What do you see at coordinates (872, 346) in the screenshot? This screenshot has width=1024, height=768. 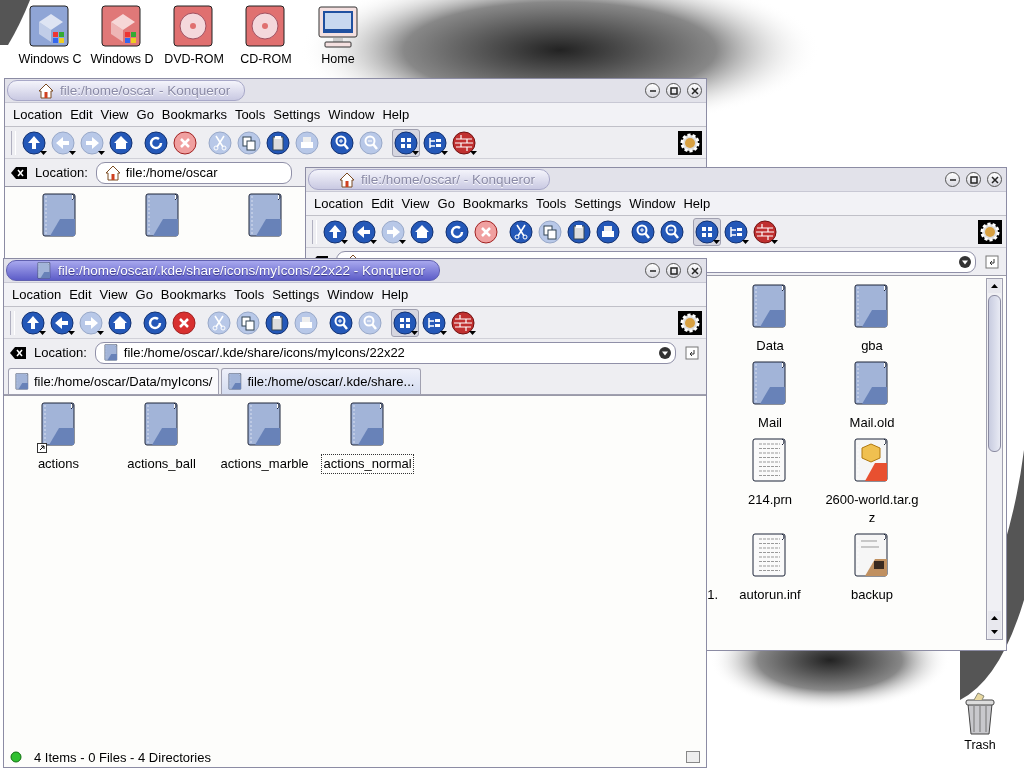 I see `file-name: gba` at bounding box center [872, 346].